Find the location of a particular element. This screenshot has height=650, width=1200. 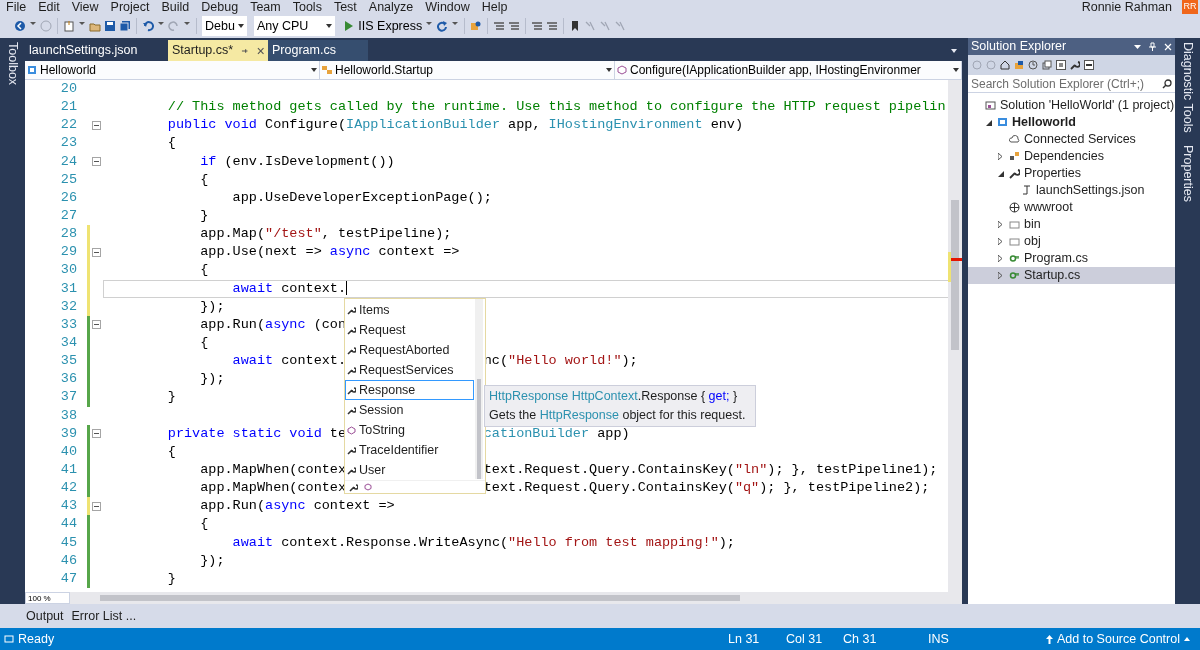

line-number: 32 is located at coordinates (68, 306).